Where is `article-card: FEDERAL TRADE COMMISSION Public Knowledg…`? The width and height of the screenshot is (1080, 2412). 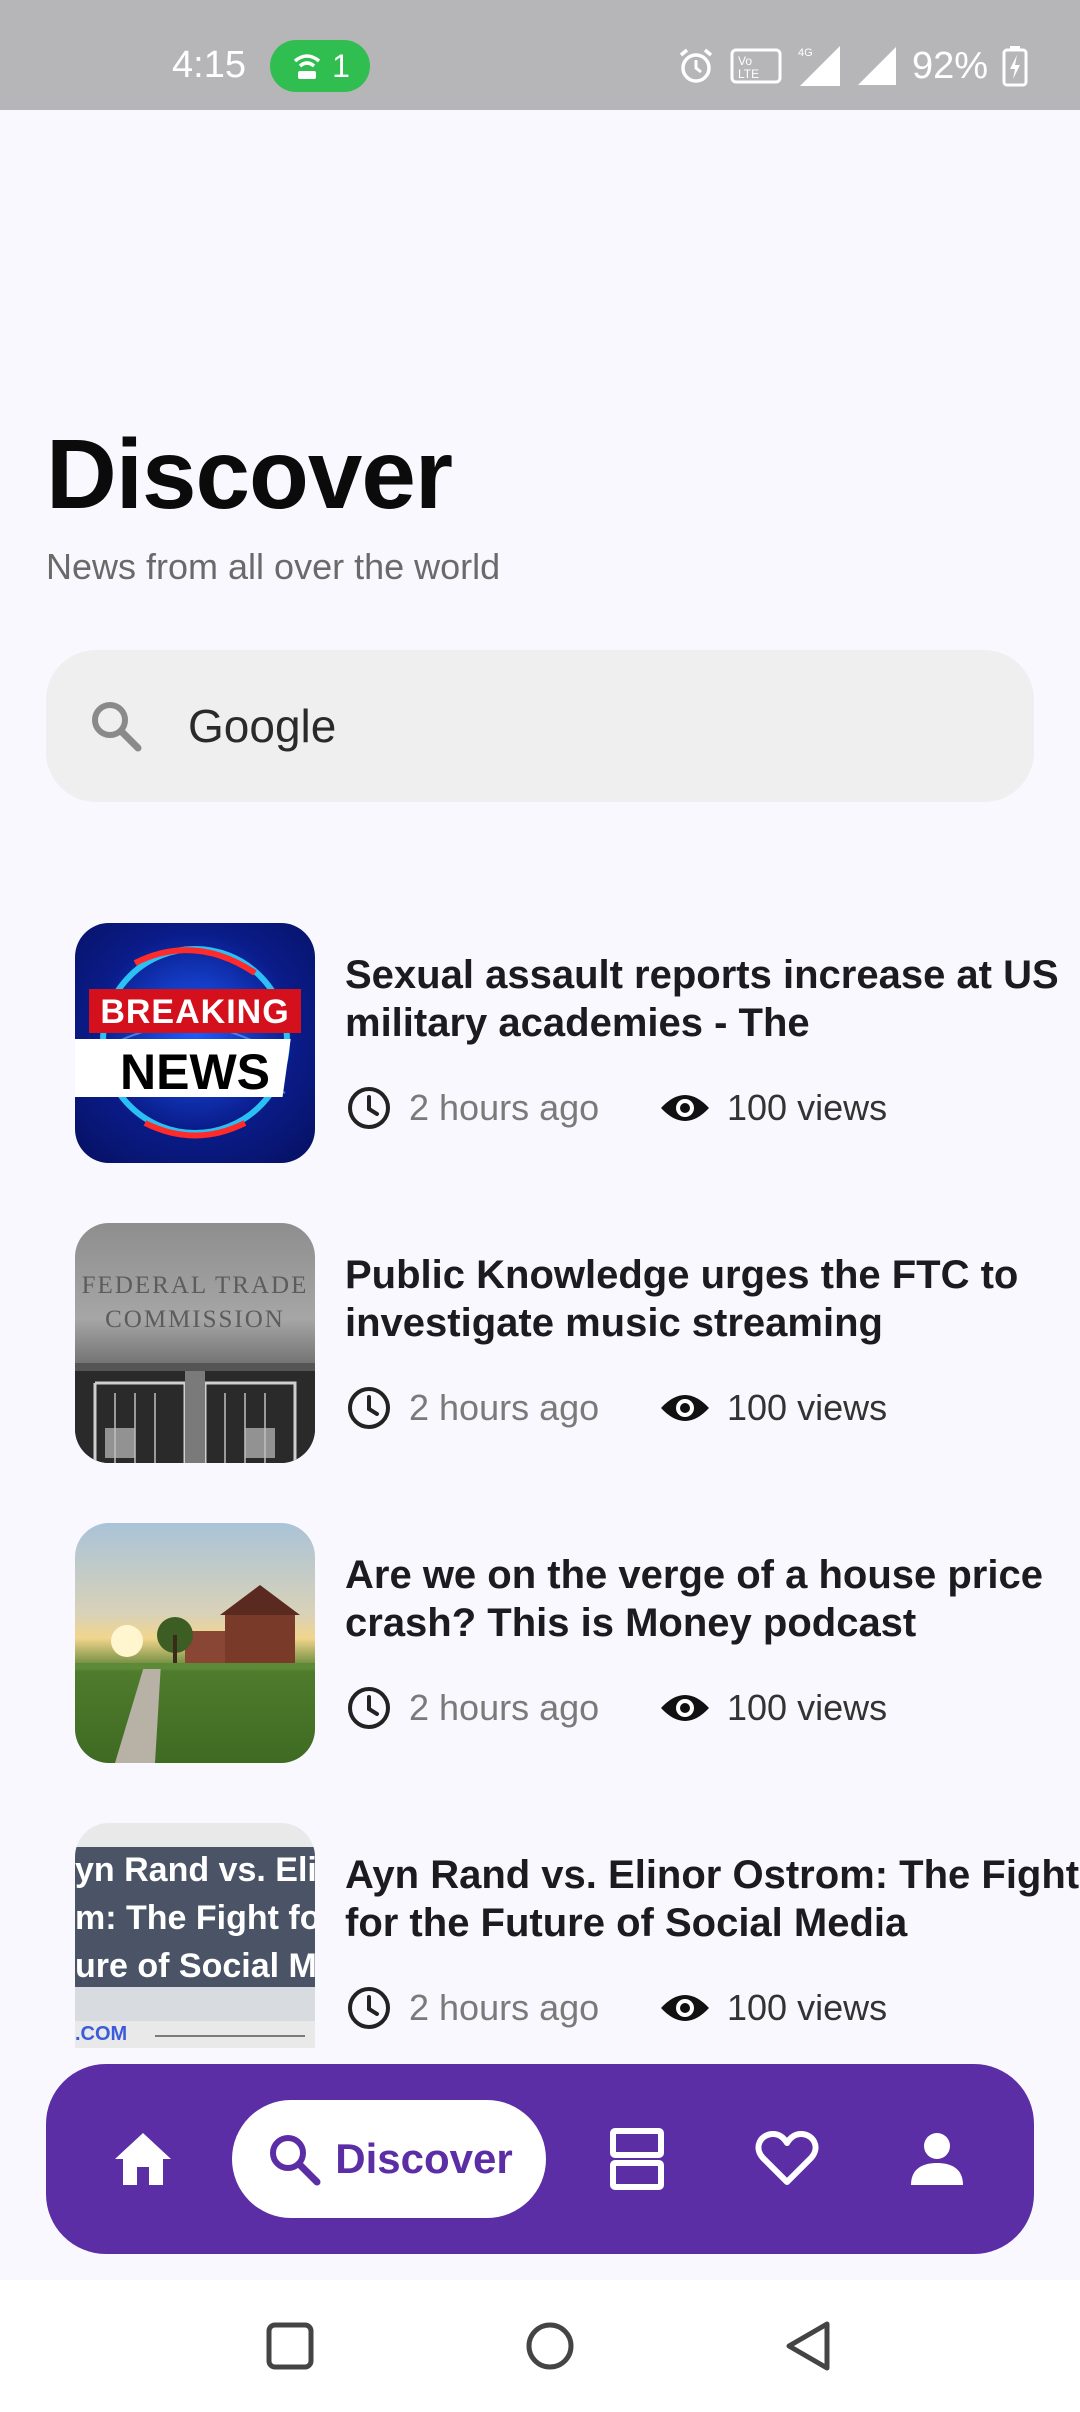 article-card: FEDERAL TRADE COMMISSION Public Knowledg… is located at coordinates (555, 1343).